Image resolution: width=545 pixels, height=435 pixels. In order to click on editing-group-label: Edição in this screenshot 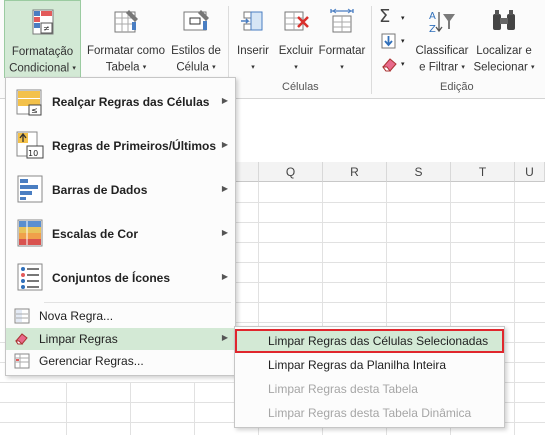, I will do `click(457, 87)`.